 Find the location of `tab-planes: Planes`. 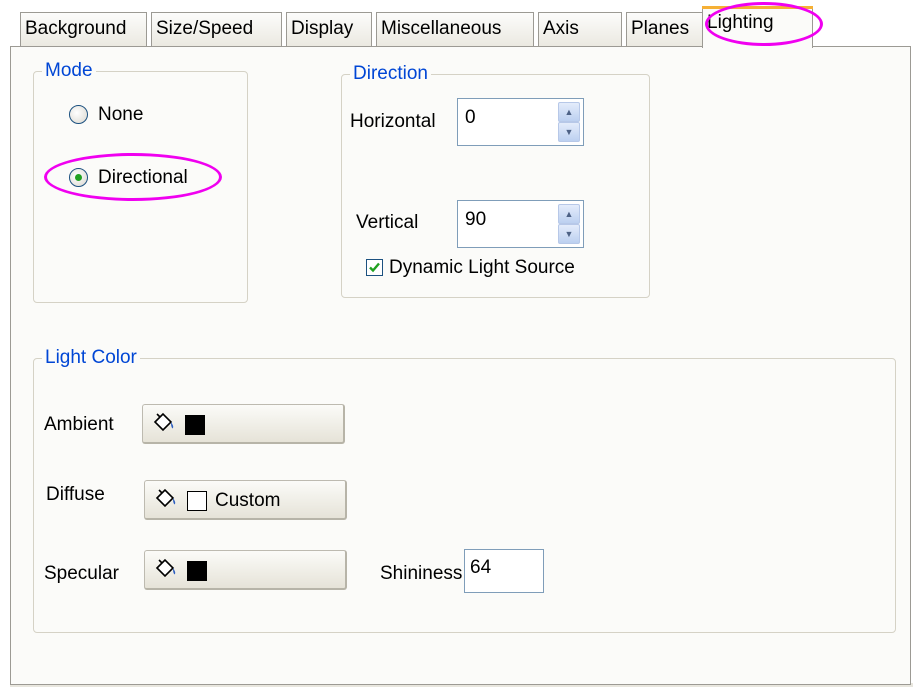

tab-planes: Planes is located at coordinates (666, 29).